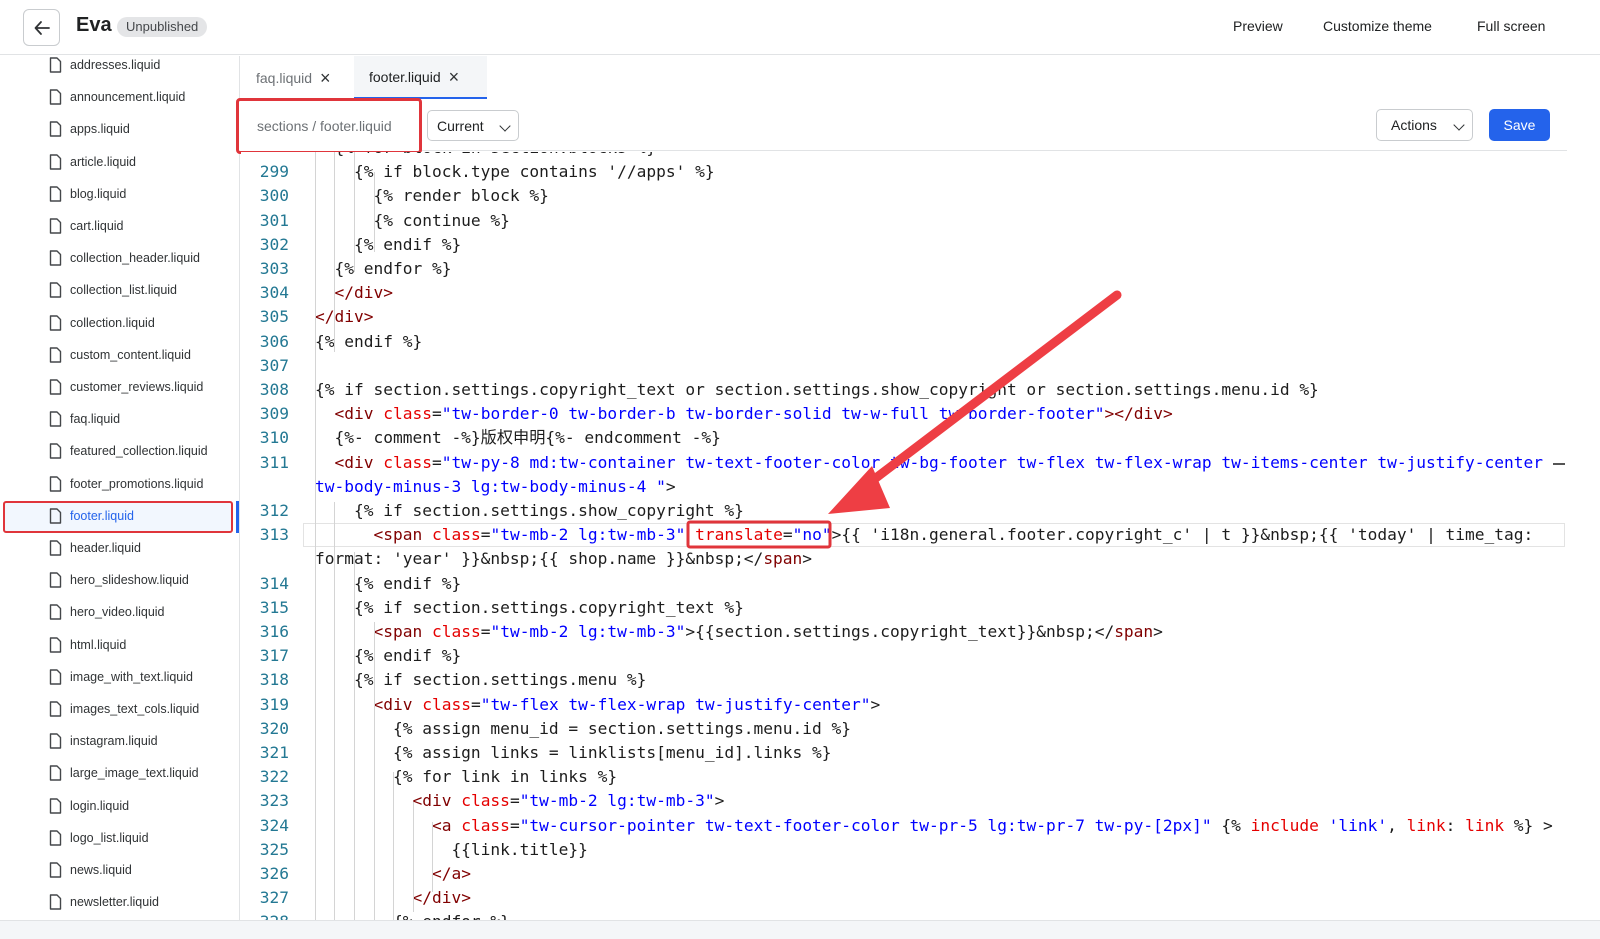 Image resolution: width=1600 pixels, height=939 pixels. Describe the element at coordinates (1511, 26) in the screenshot. I see `full-screen-link: Full screen` at that location.